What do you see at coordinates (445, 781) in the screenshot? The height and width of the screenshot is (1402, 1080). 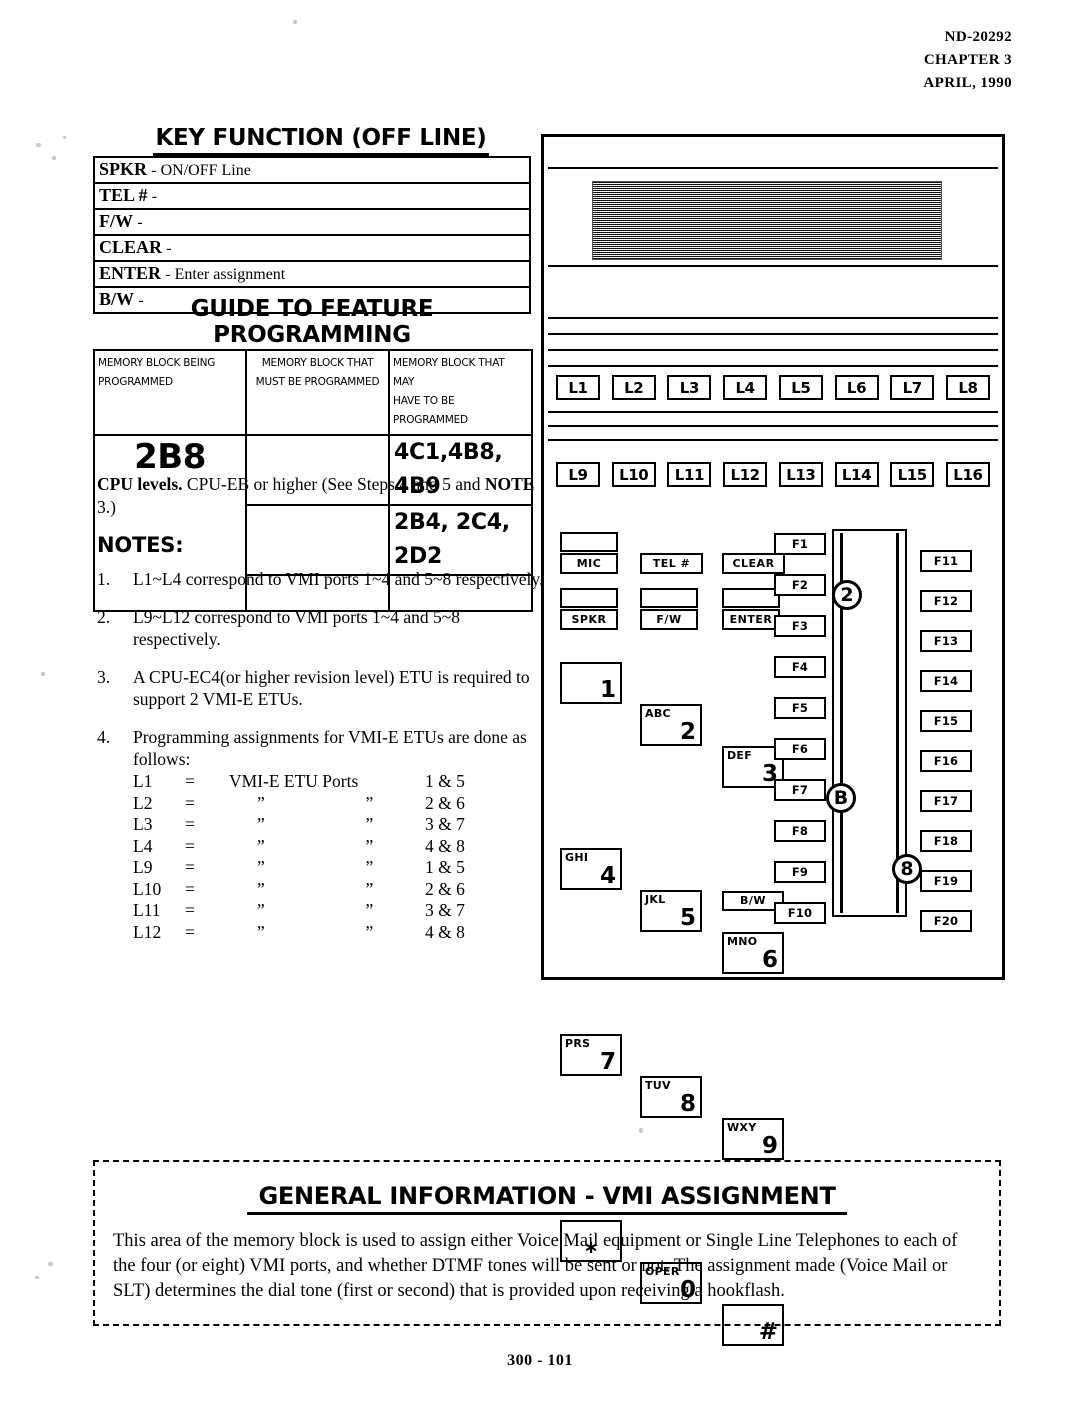 I see `port-pair-value: 1 & 5` at bounding box center [445, 781].